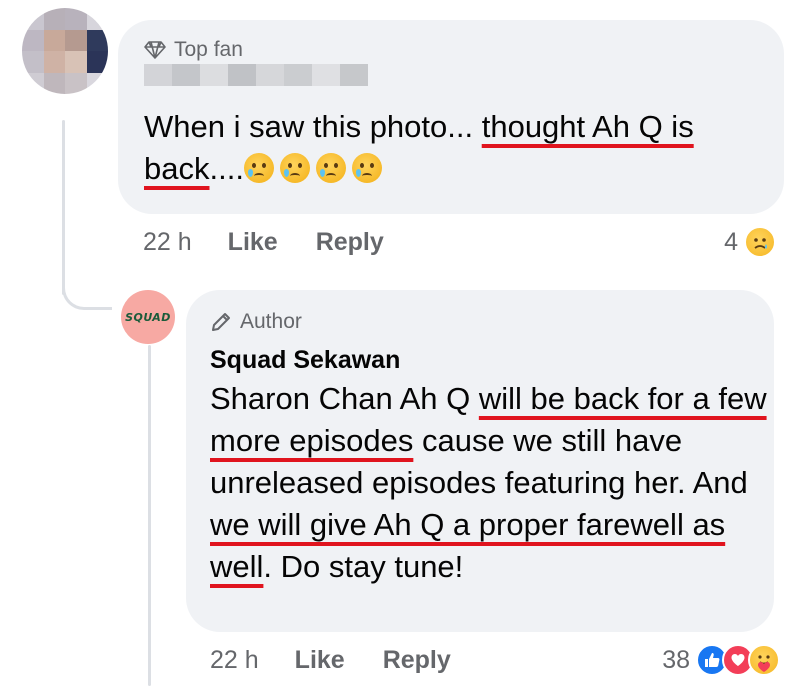 This screenshot has height=686, width=800. I want to click on top-fan-badge: Top fan, so click(193, 50).